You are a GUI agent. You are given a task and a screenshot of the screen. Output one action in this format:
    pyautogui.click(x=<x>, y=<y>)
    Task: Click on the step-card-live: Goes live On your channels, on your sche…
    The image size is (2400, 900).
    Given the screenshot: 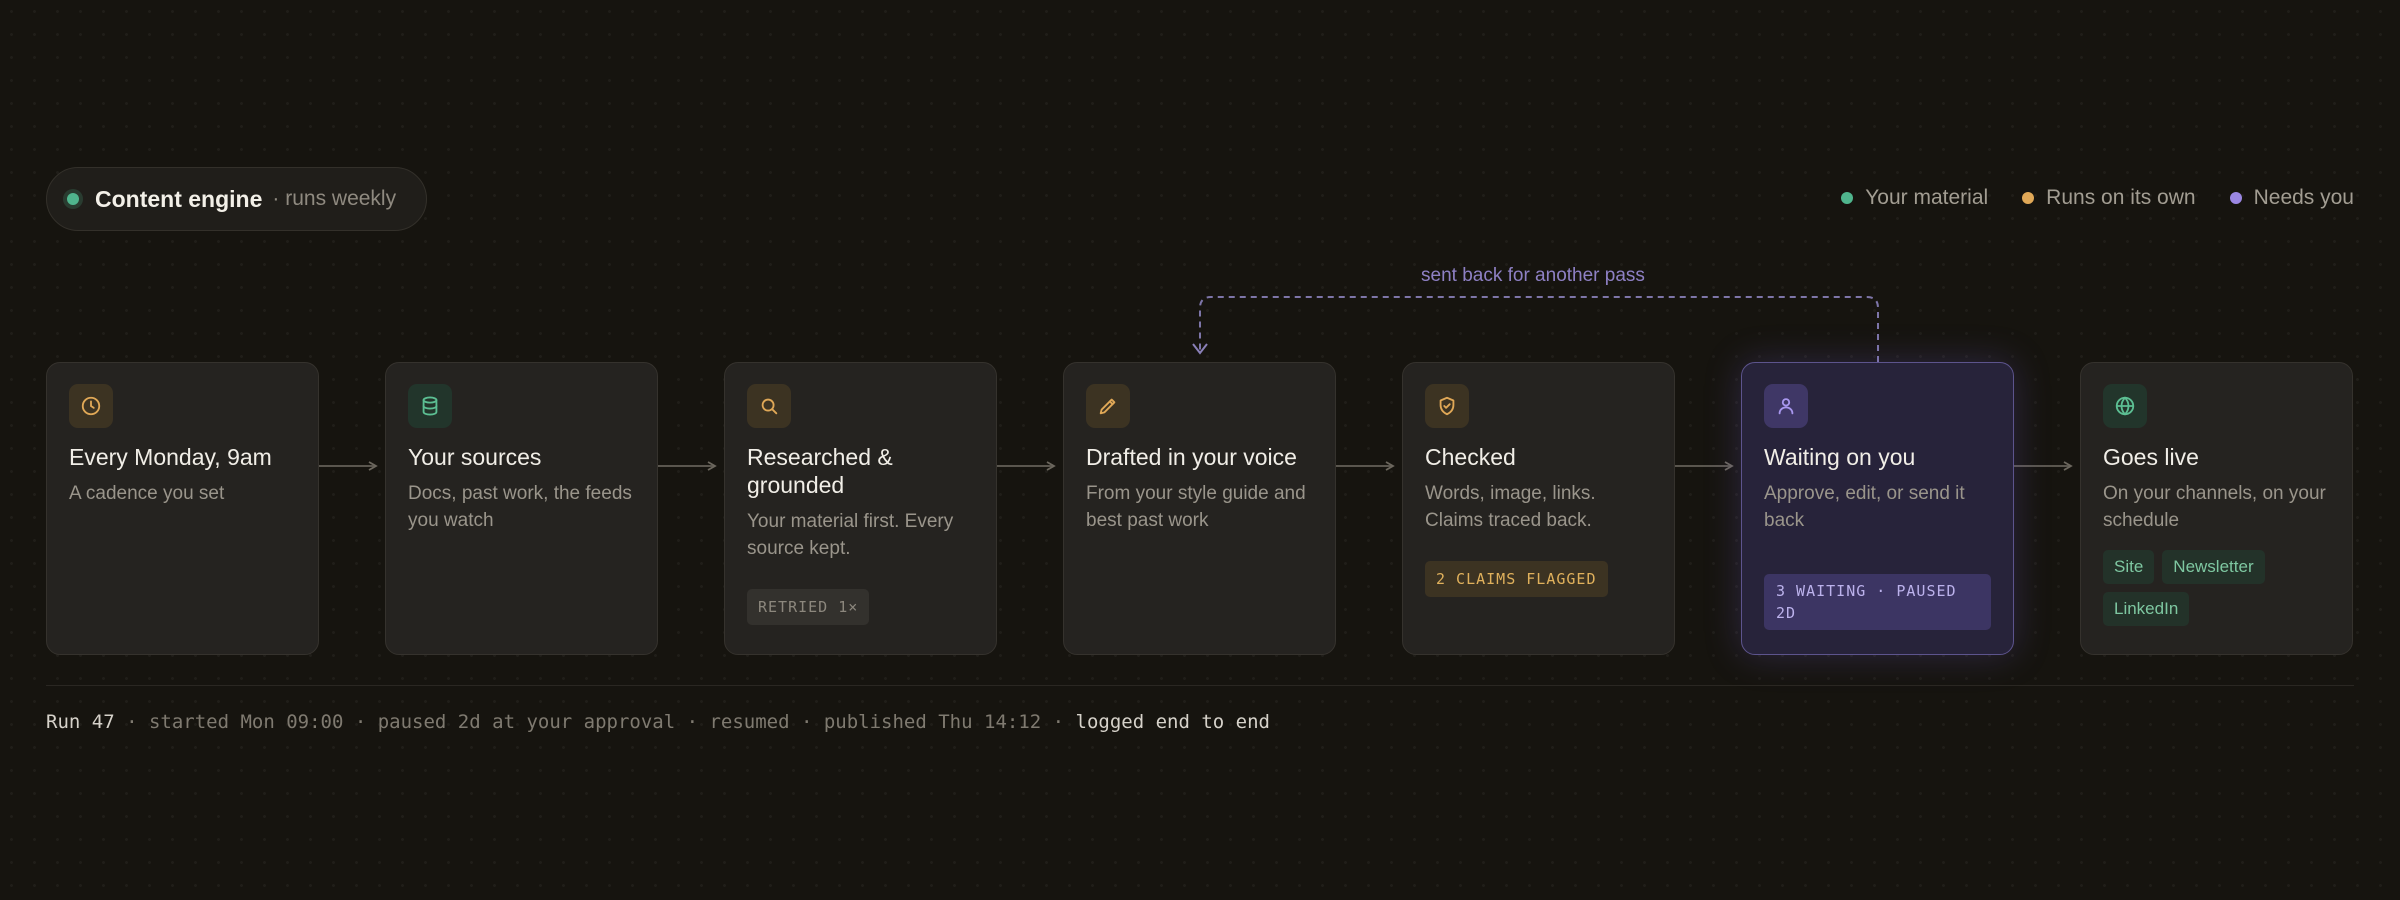 What is the action you would take?
    pyautogui.click(x=2216, y=508)
    